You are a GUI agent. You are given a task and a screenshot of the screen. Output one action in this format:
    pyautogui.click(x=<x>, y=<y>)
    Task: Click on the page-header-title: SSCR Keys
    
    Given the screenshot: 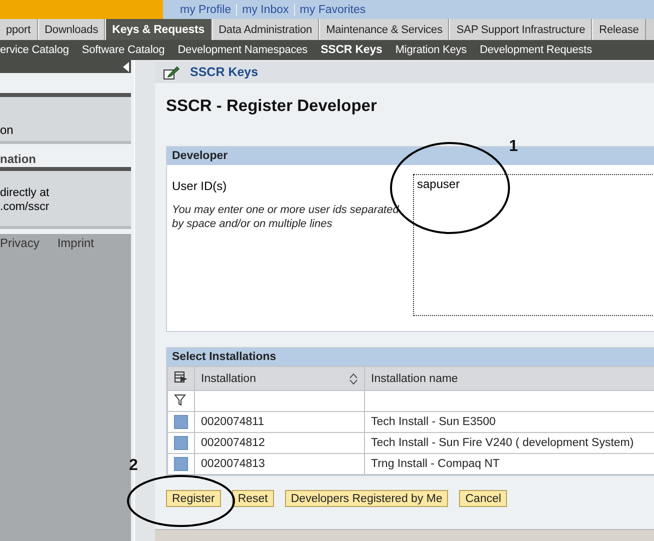 What is the action you would take?
    pyautogui.click(x=224, y=72)
    